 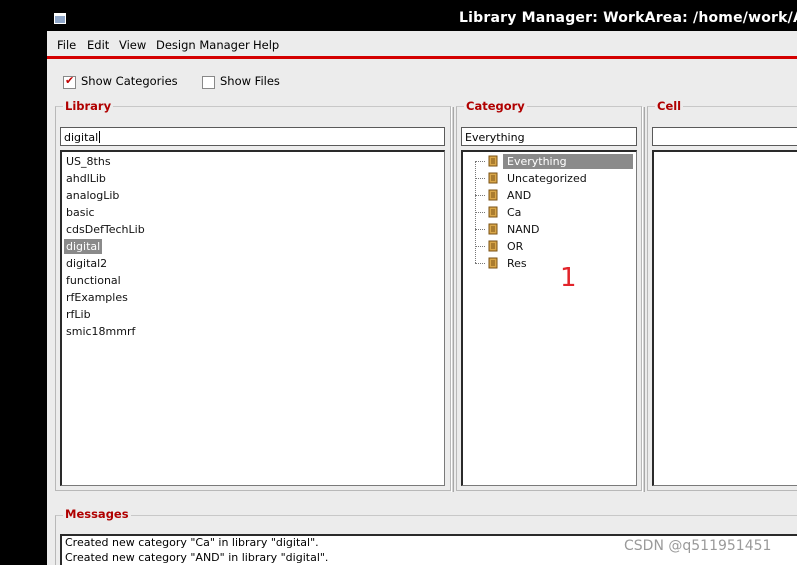 I want to click on library-item-functional: functional, so click(x=93, y=280).